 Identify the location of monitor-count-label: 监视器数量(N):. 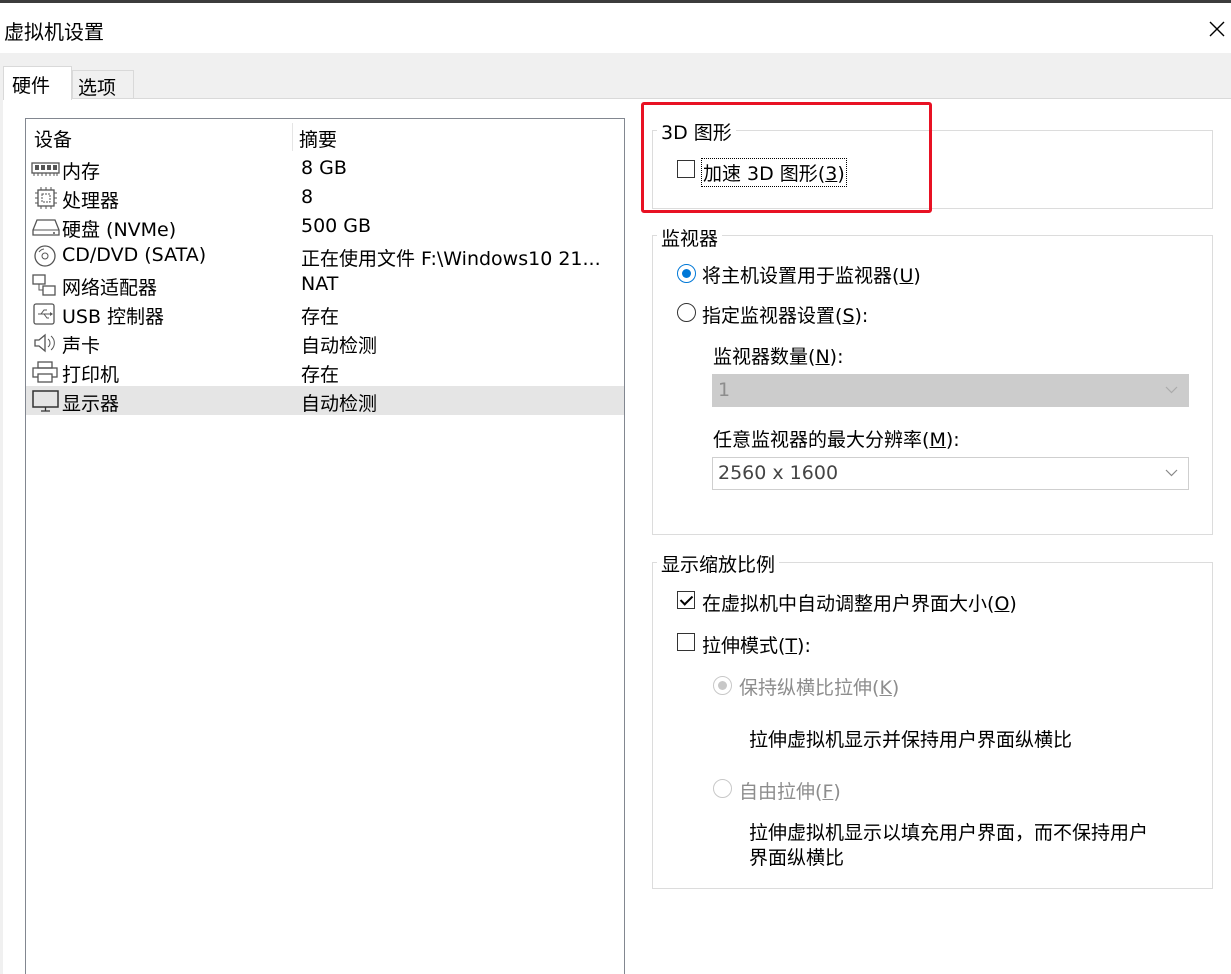
(778, 357).